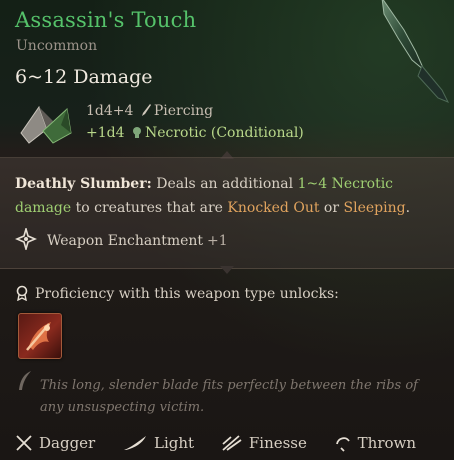  What do you see at coordinates (158, 443) in the screenshot?
I see `property-light: Light` at bounding box center [158, 443].